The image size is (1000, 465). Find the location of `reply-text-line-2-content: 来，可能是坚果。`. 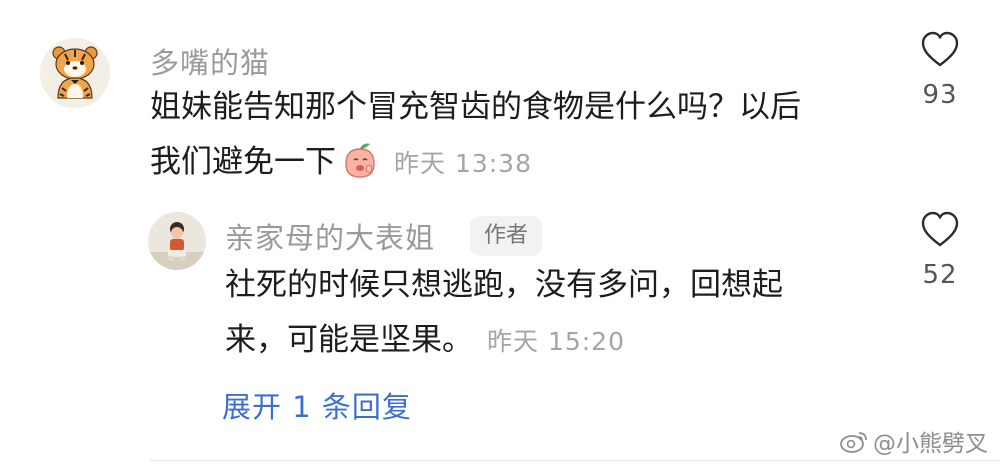

reply-text-line-2-content: 来，可能是坚果。 is located at coordinates (349, 340).